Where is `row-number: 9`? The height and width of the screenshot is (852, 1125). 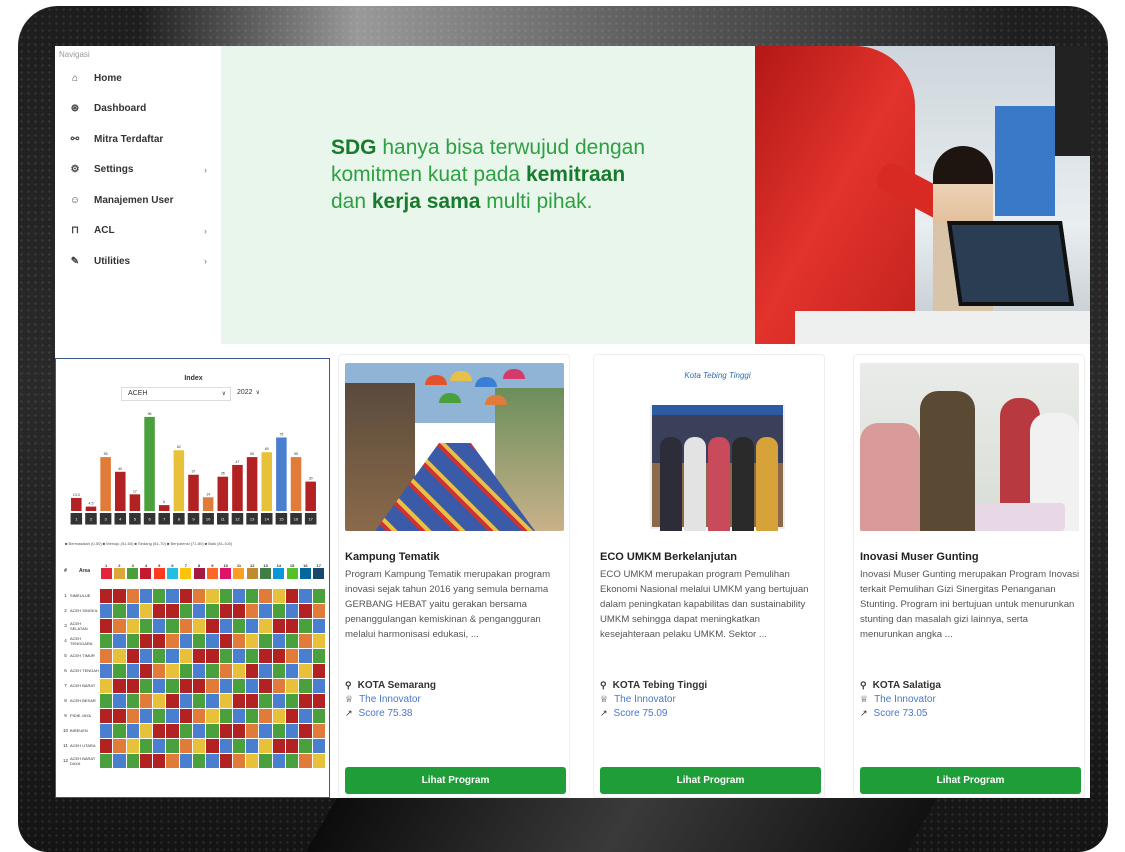 row-number: 9 is located at coordinates (65, 715).